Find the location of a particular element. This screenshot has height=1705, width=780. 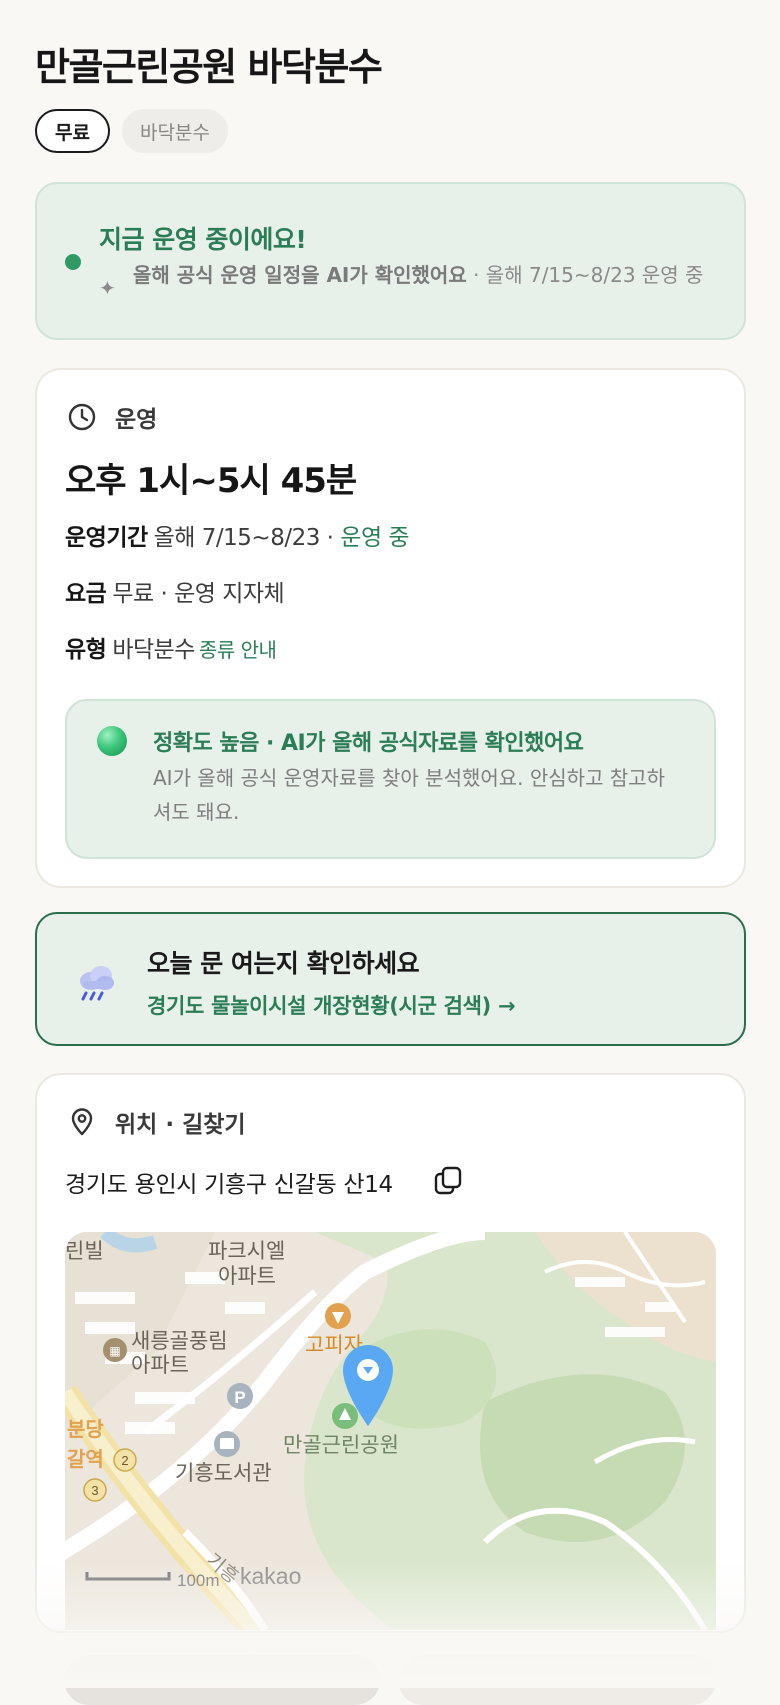

sparkle-icon: ✦ is located at coordinates (107, 288).